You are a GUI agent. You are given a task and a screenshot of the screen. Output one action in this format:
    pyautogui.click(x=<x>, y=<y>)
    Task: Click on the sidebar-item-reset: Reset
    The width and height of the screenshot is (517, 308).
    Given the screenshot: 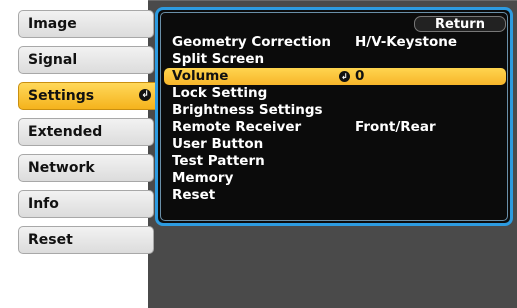 What is the action you would take?
    pyautogui.click(x=86, y=240)
    